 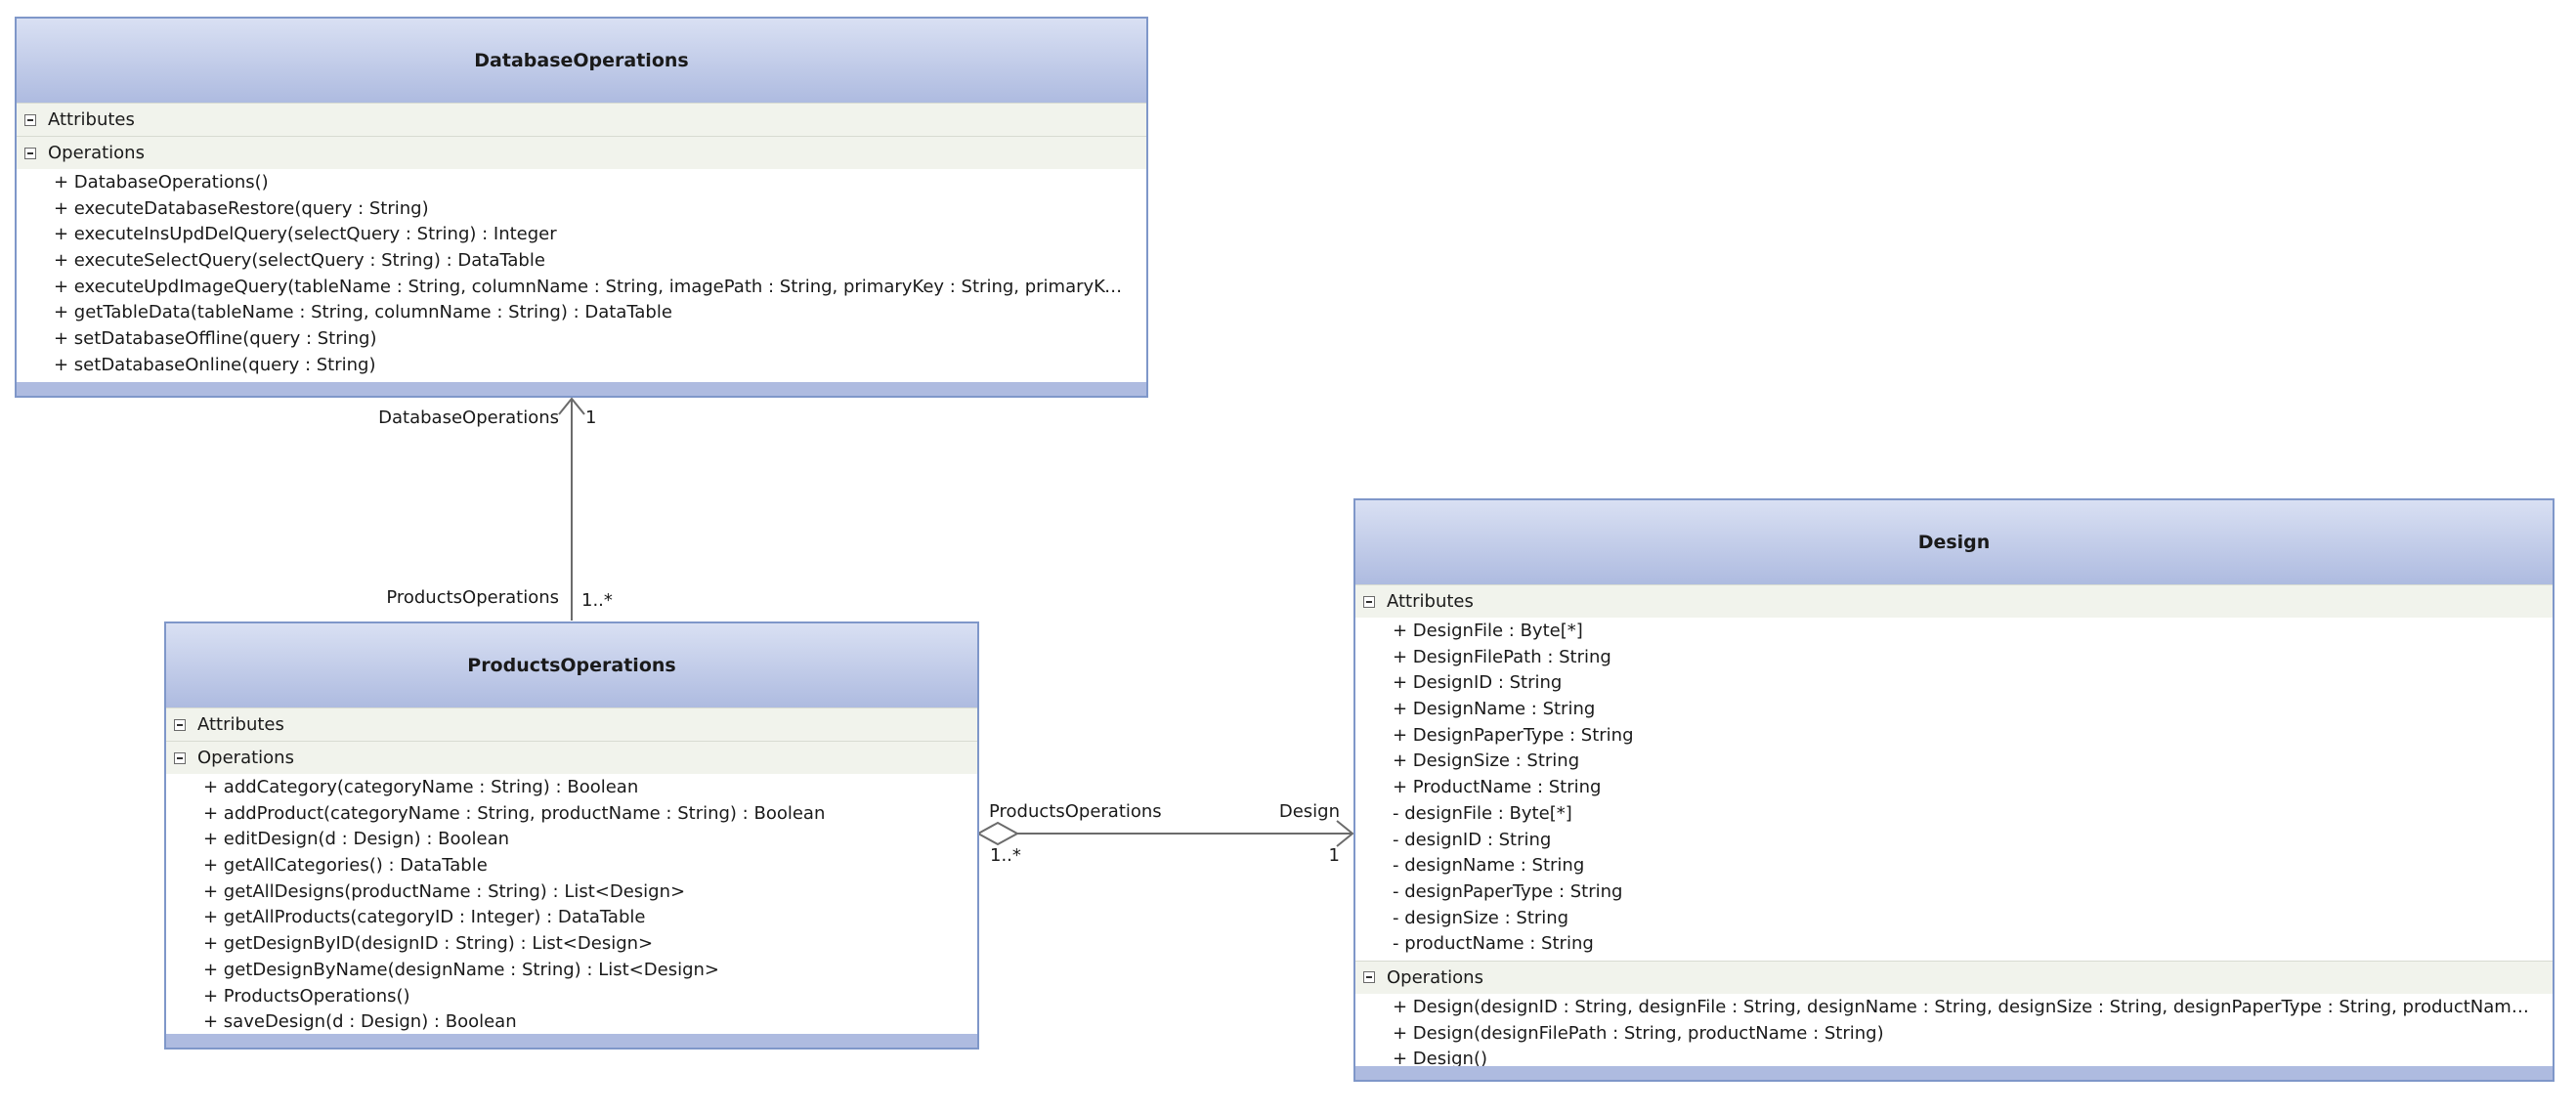 What do you see at coordinates (1954, 710) in the screenshot?
I see `attribute-item: + DesignName : String` at bounding box center [1954, 710].